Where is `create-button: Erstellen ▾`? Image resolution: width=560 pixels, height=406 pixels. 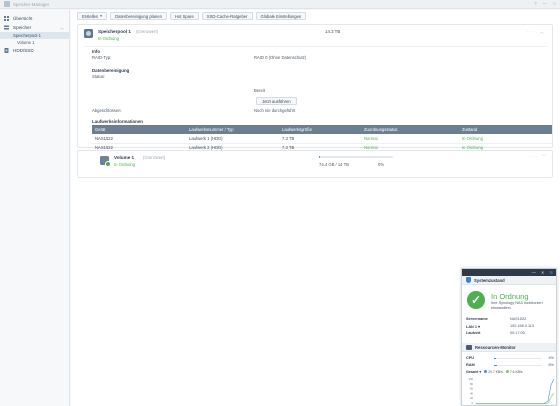
create-button: Erstellen ▾ is located at coordinates (92, 16).